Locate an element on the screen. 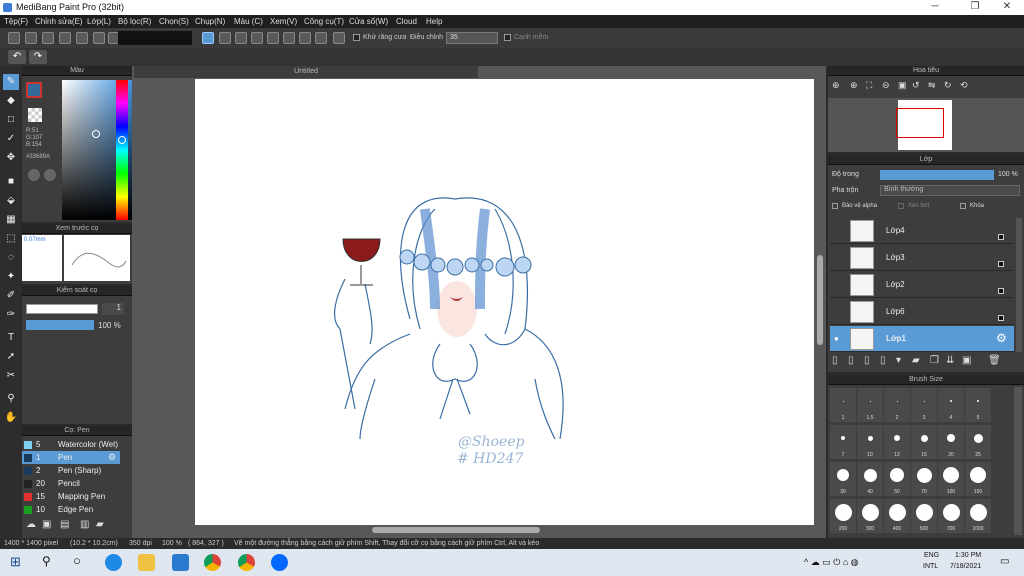 The image size is (1024, 576). layer-settings-gear-icon: ⚙ is located at coordinates (1001, 338).